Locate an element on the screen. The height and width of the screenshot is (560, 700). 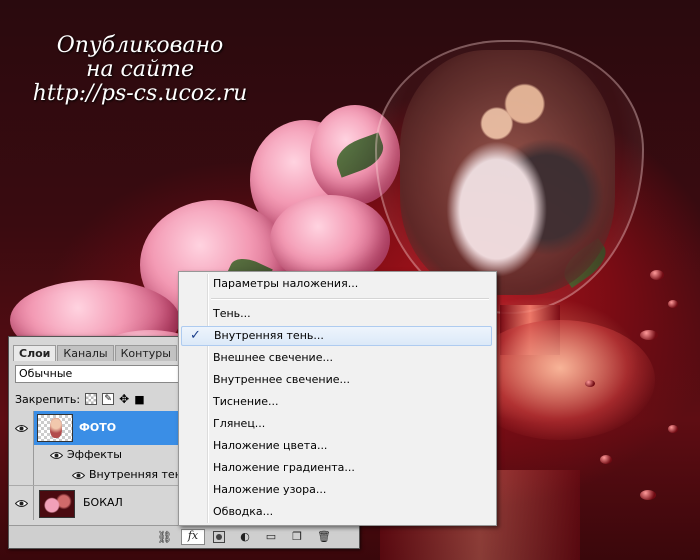
couple-photo is located at coordinates (507, 172).